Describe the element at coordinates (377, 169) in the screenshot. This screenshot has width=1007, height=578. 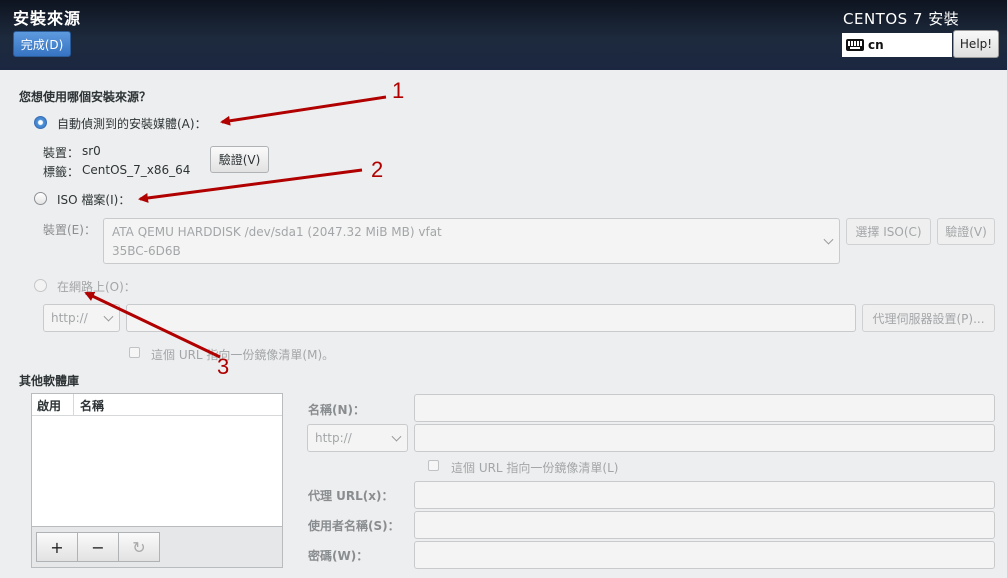
I see `annotation-number-2: 2` at that location.